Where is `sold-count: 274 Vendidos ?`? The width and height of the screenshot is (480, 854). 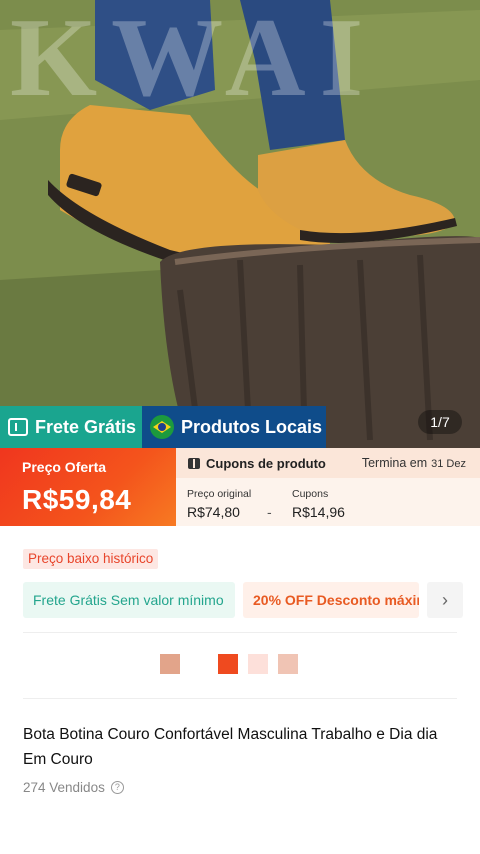 sold-count: 274 Vendidos ? is located at coordinates (73, 787).